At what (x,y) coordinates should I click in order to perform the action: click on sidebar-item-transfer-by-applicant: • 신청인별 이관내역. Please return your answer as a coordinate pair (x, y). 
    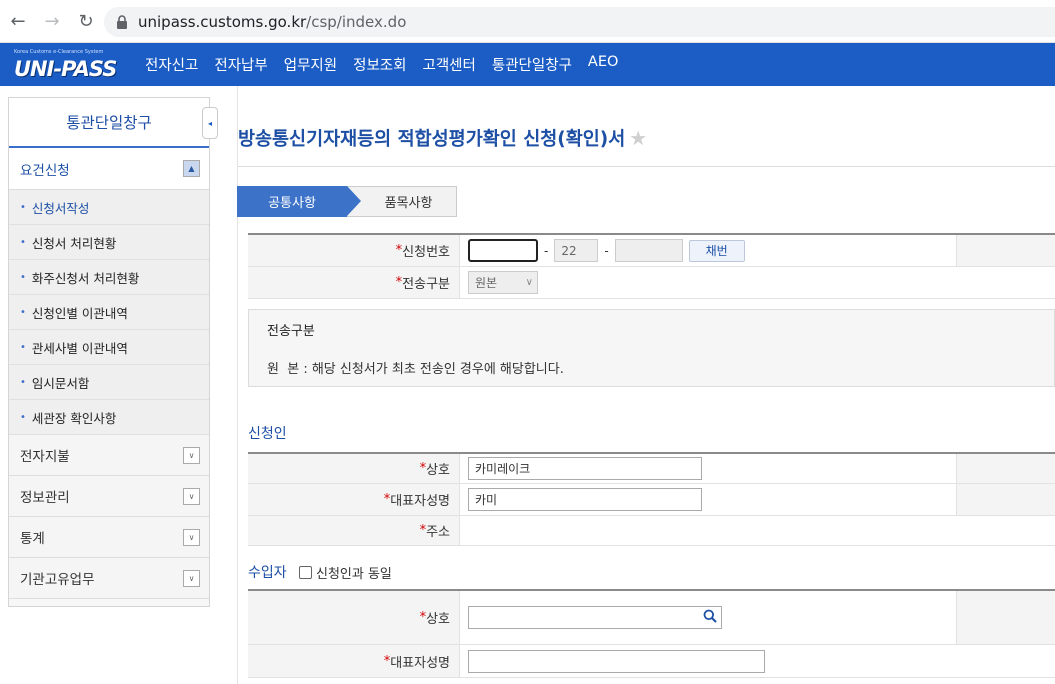
    Looking at the image, I should click on (109, 312).